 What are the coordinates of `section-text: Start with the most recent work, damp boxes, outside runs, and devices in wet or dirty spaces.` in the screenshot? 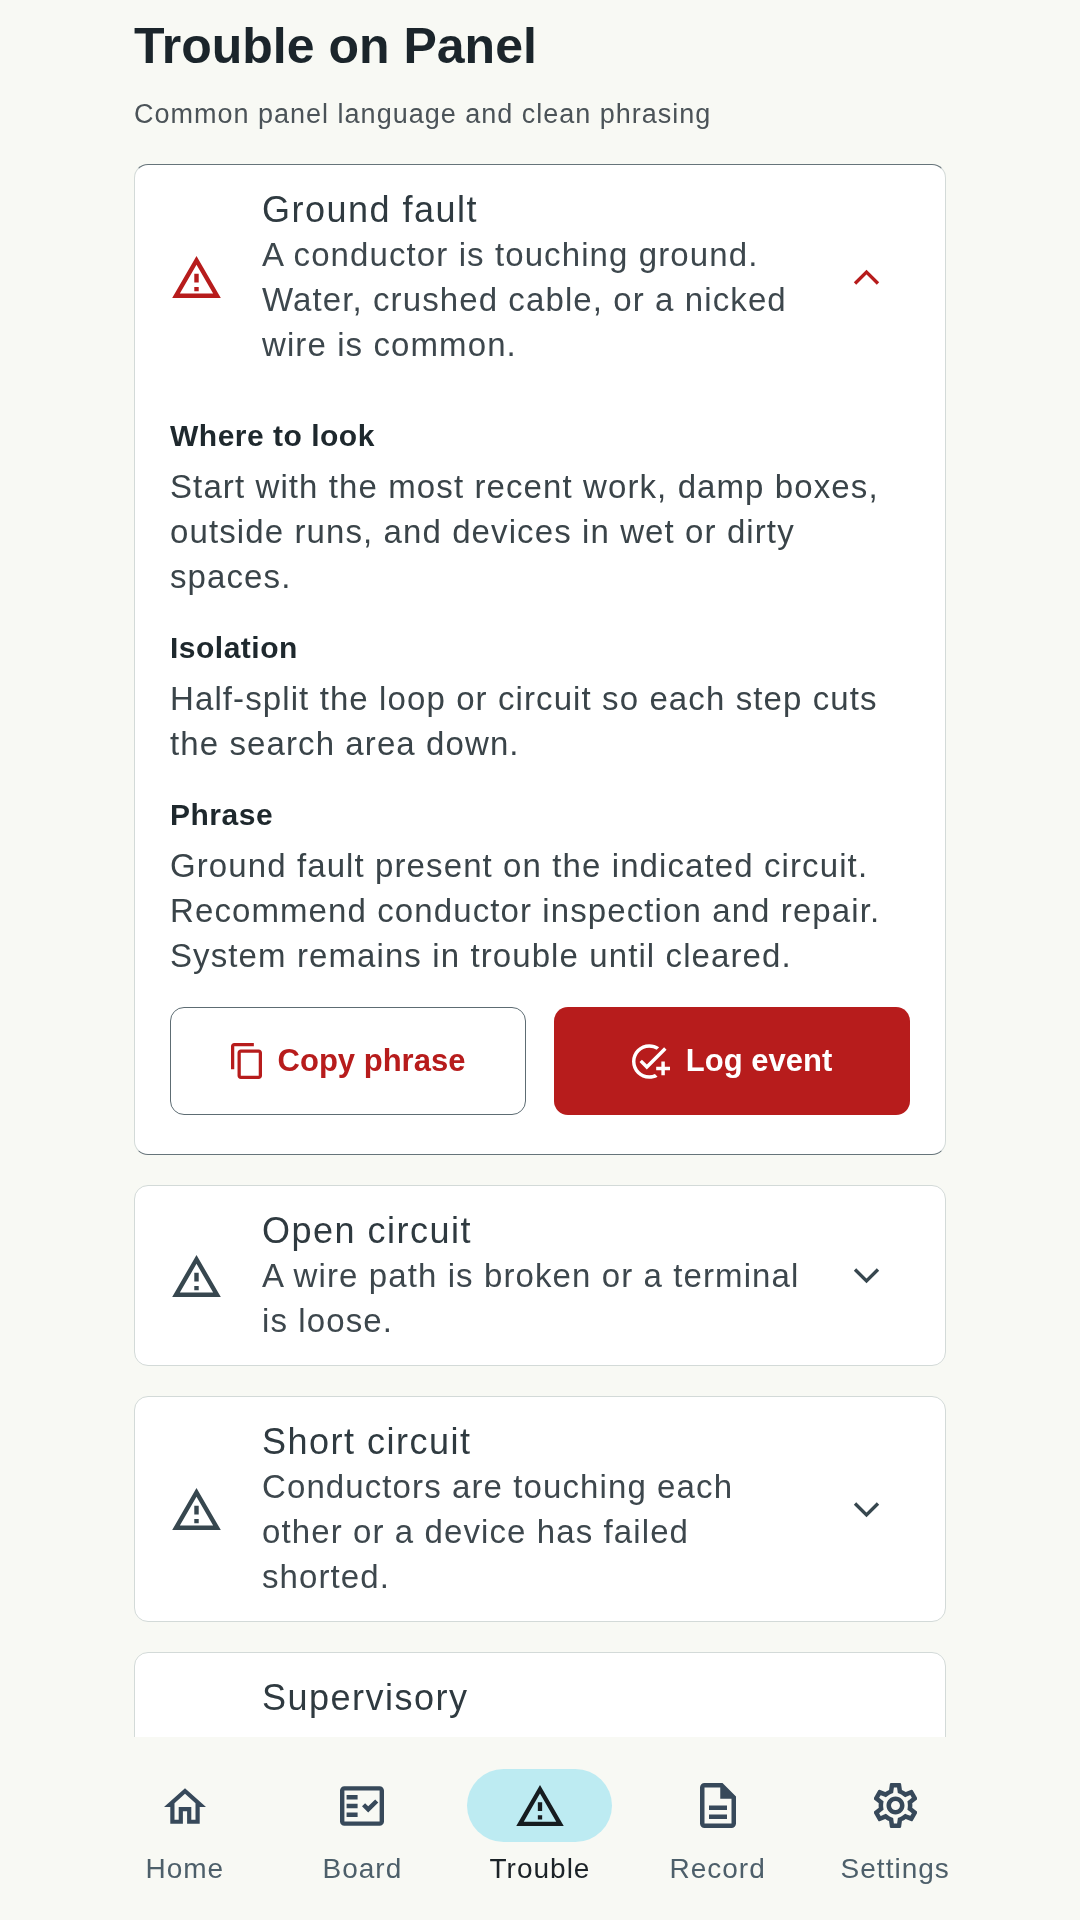 It's located at (525, 532).